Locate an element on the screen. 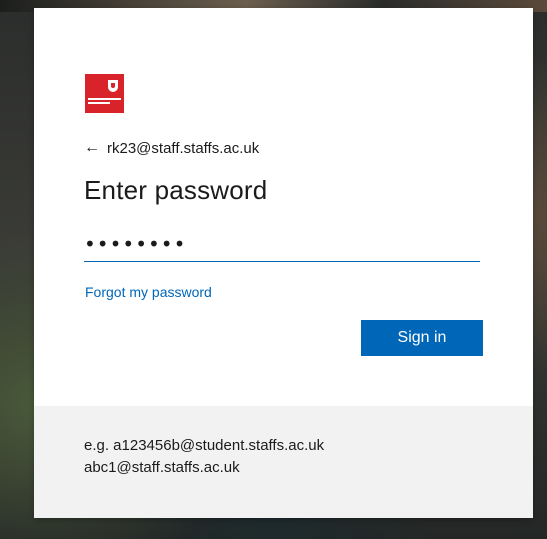  footer-hint-staff: abc1@staff.staffs.ac.uk is located at coordinates (162, 467).